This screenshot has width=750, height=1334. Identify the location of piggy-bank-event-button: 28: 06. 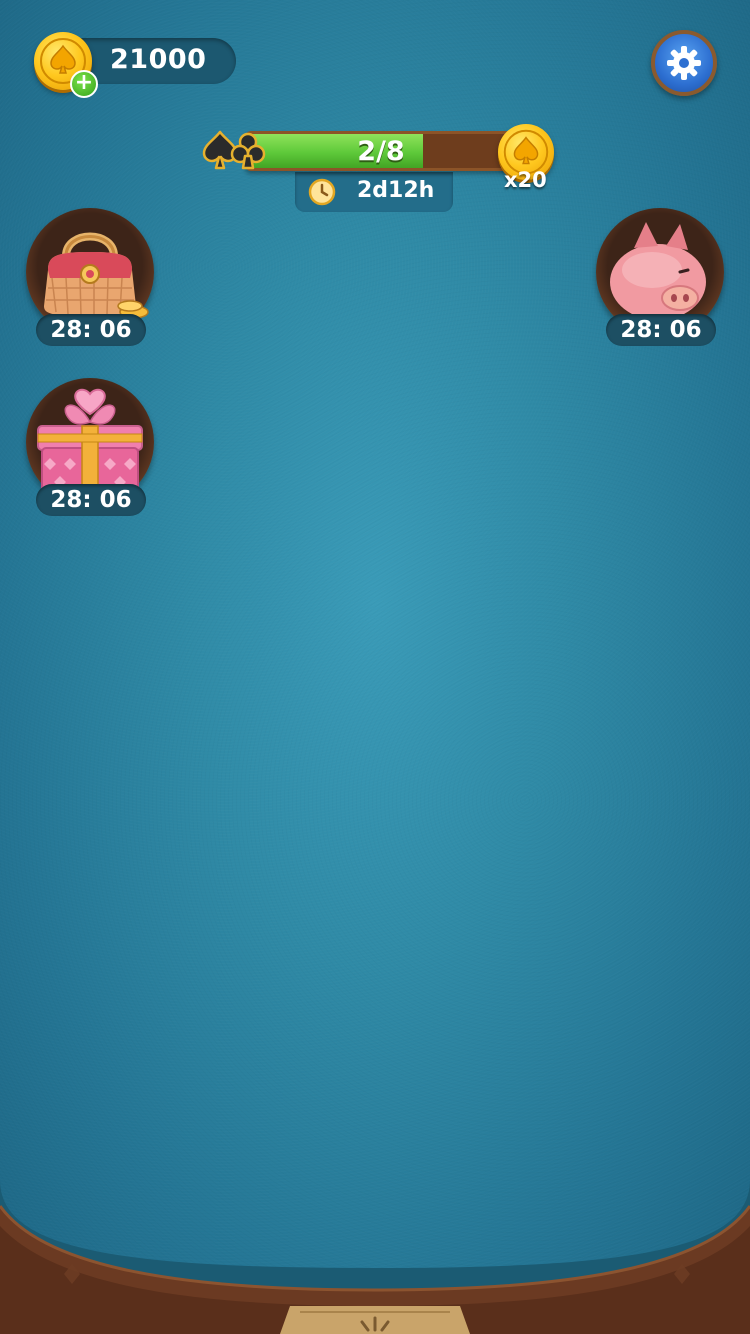
(661, 278).